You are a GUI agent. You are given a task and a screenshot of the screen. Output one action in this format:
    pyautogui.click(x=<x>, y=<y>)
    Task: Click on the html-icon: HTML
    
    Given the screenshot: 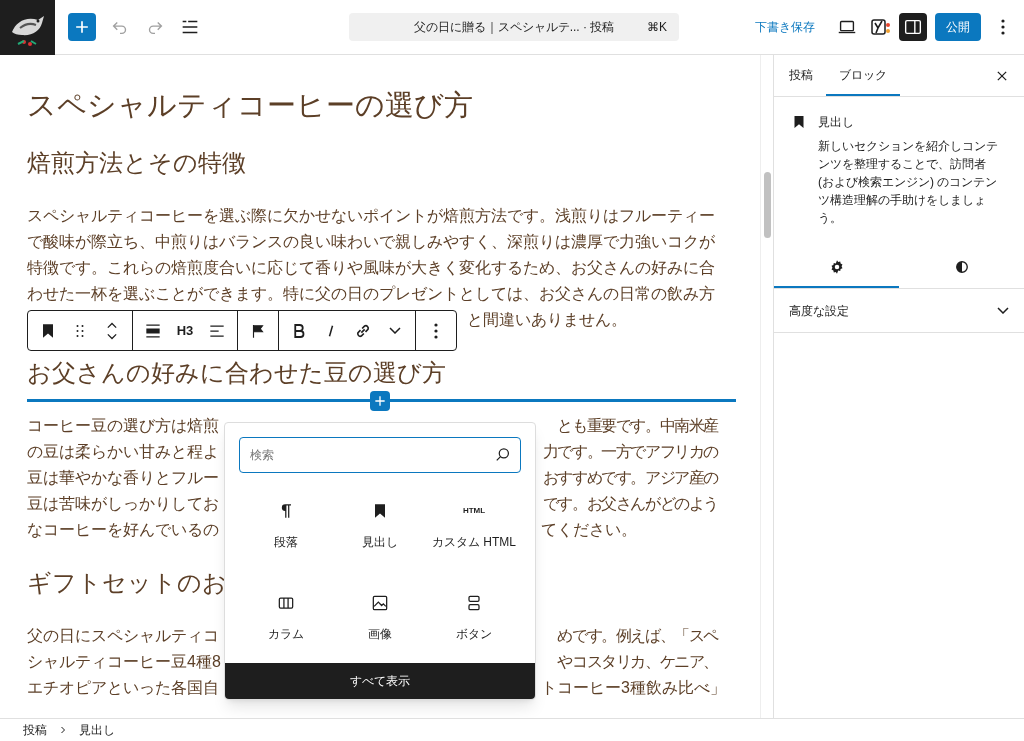 What is the action you would take?
    pyautogui.click(x=474, y=511)
    